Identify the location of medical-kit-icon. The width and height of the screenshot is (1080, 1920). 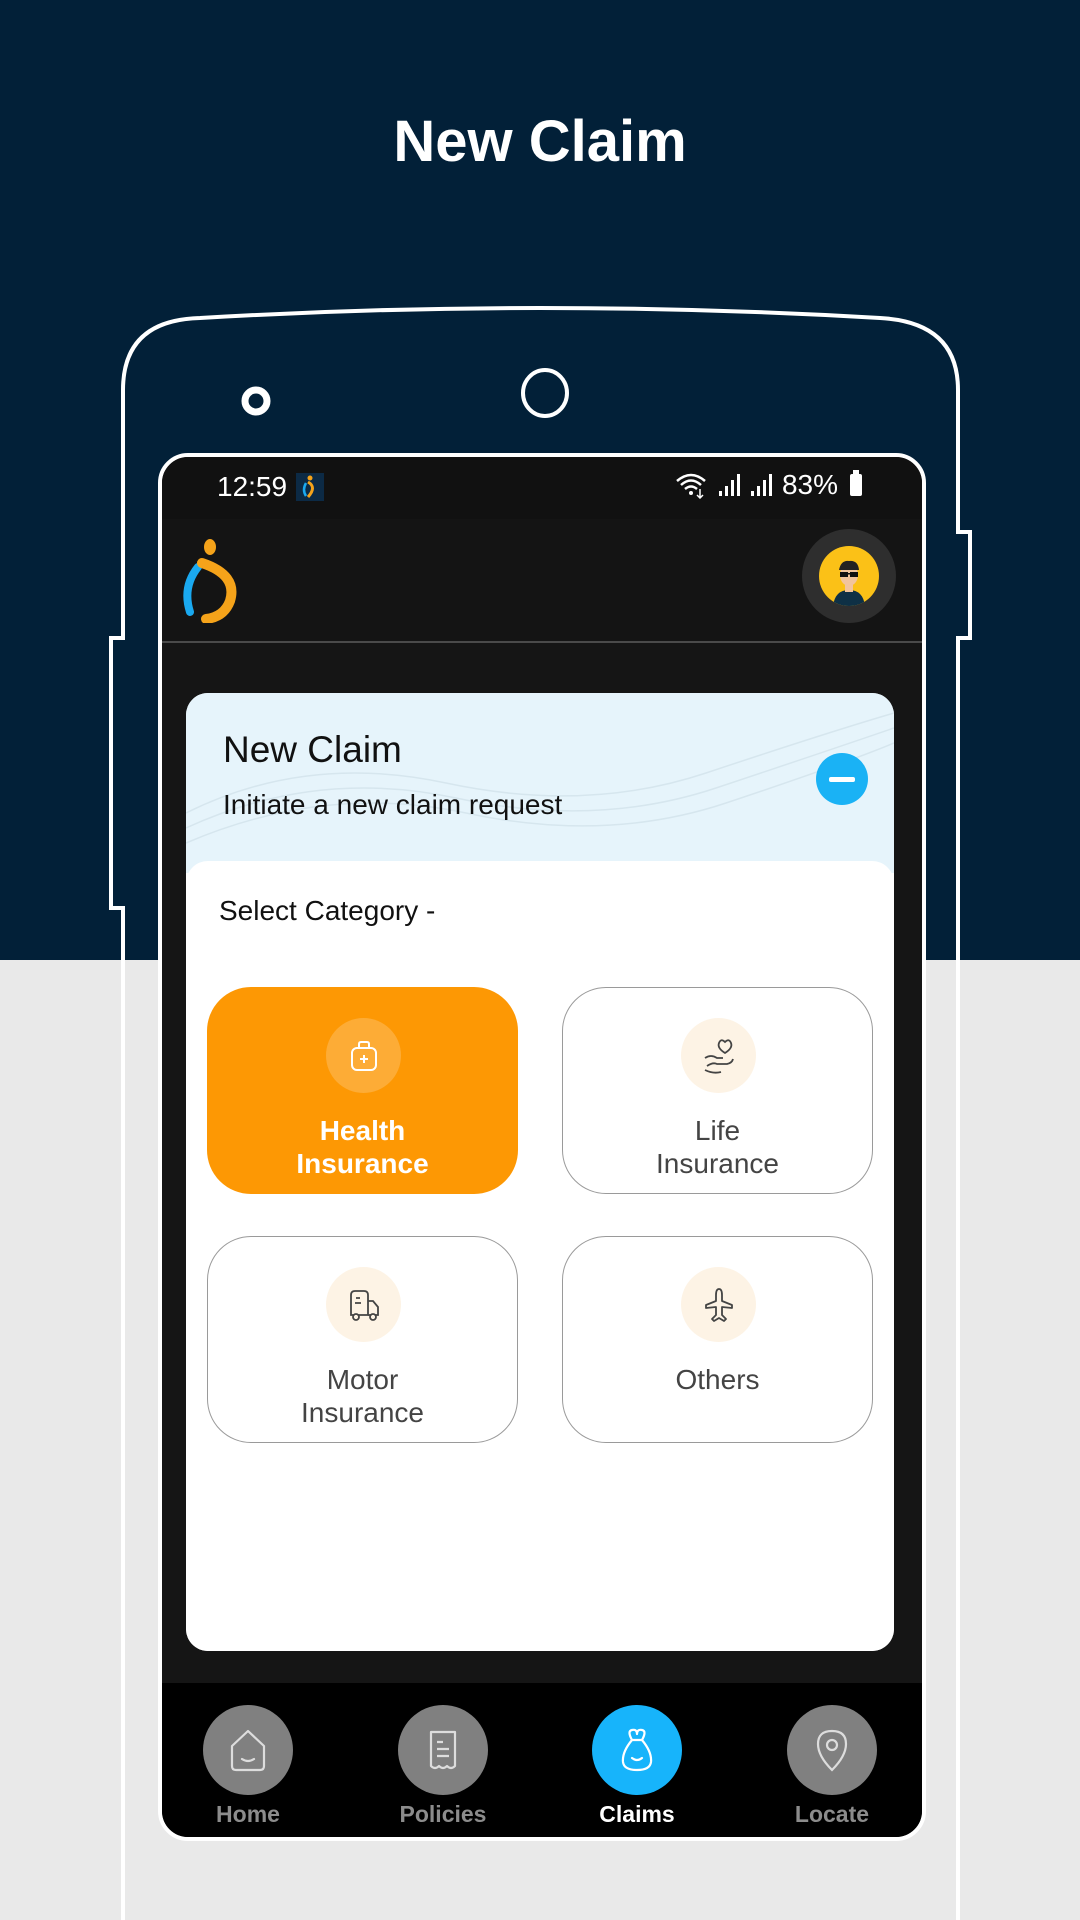
(363, 1055).